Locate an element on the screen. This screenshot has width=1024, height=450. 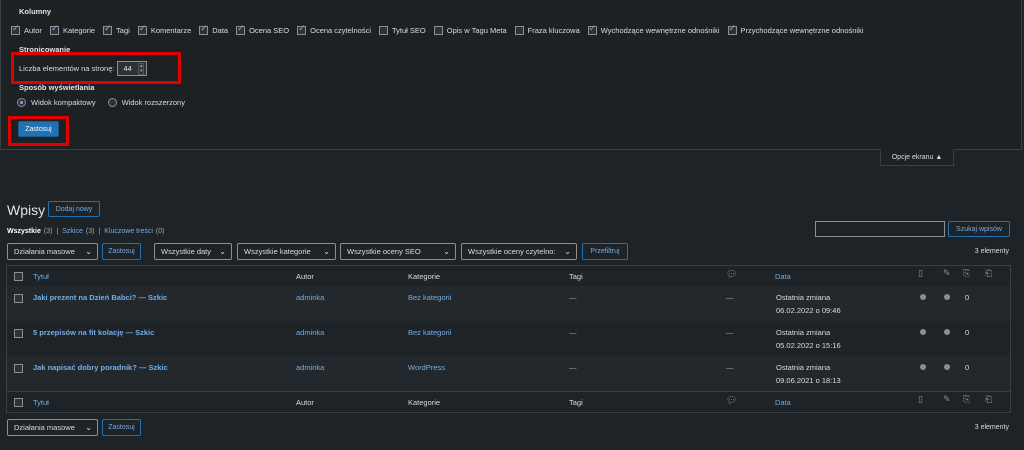
dates-select: Wszystkie daty ⌄ is located at coordinates (193, 251).